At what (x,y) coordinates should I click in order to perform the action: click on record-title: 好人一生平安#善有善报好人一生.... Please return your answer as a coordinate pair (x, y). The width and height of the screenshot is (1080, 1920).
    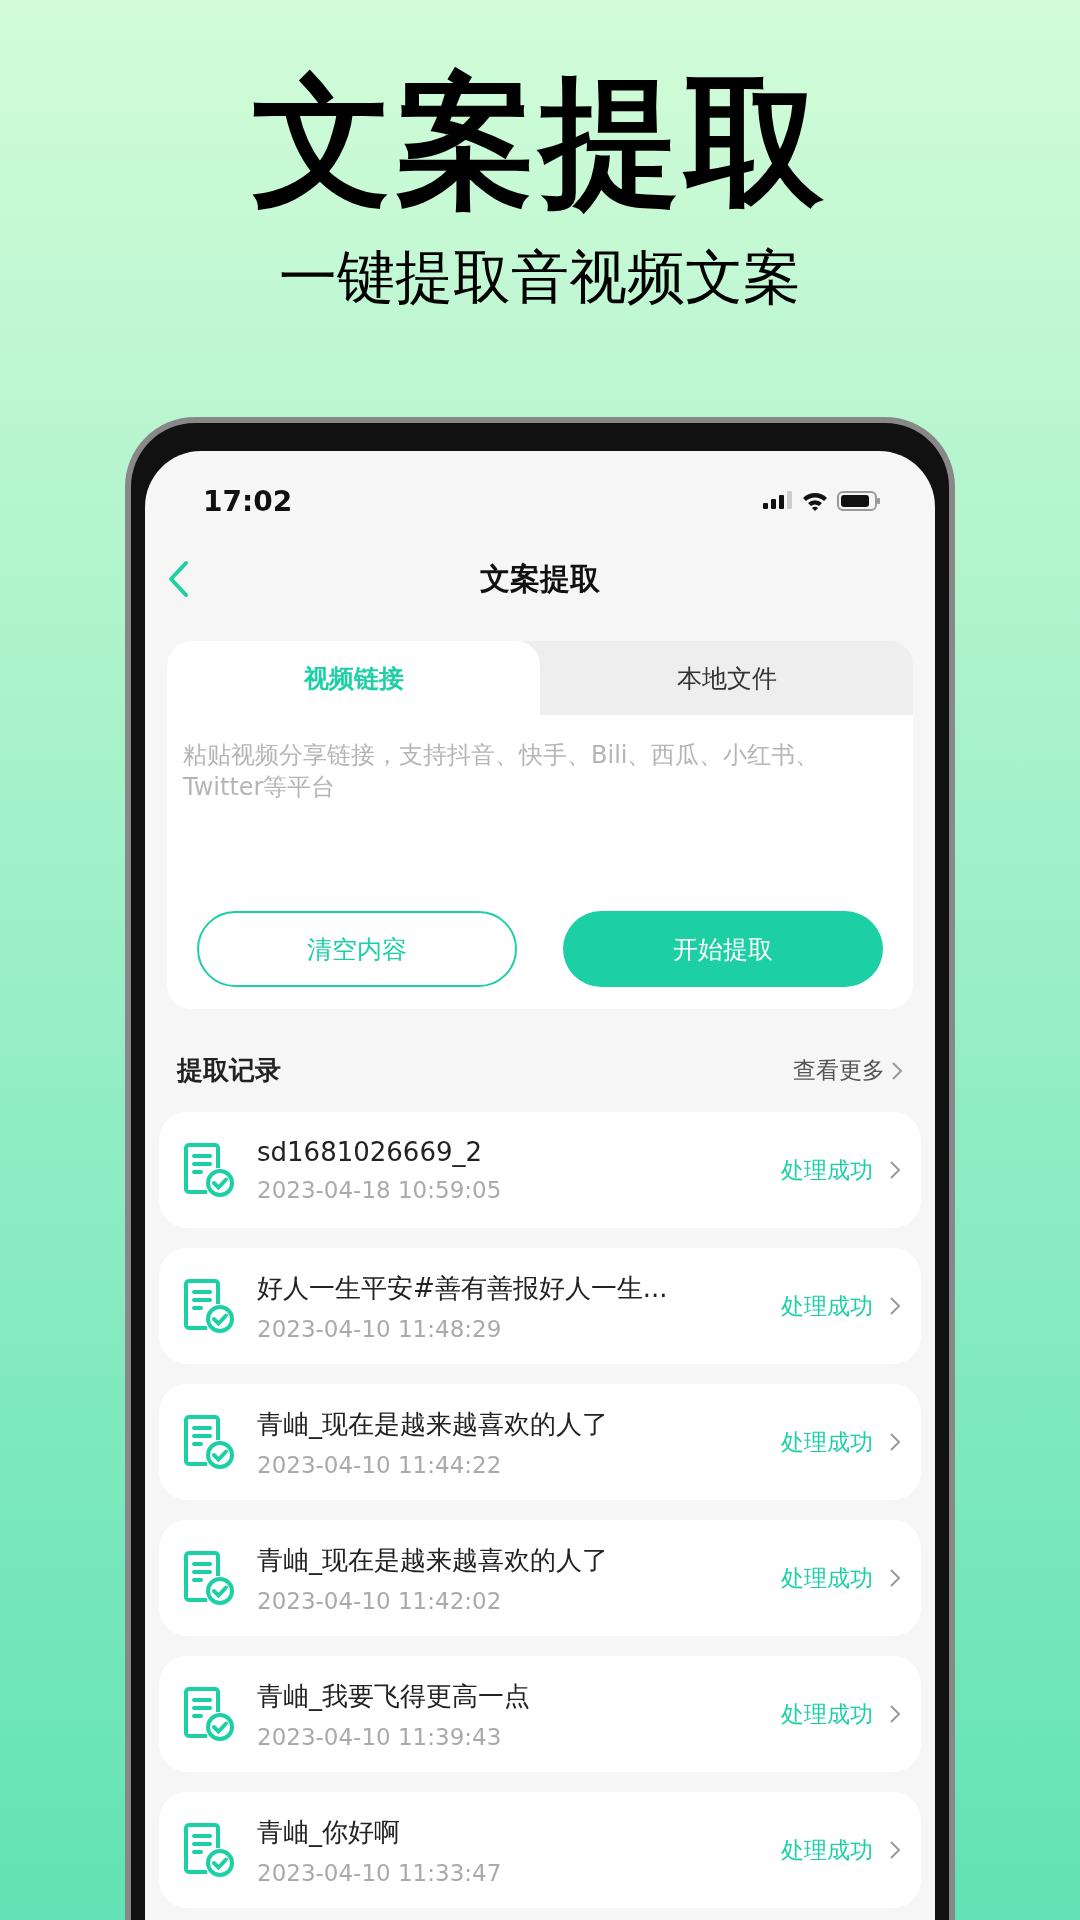
    Looking at the image, I should click on (463, 1288).